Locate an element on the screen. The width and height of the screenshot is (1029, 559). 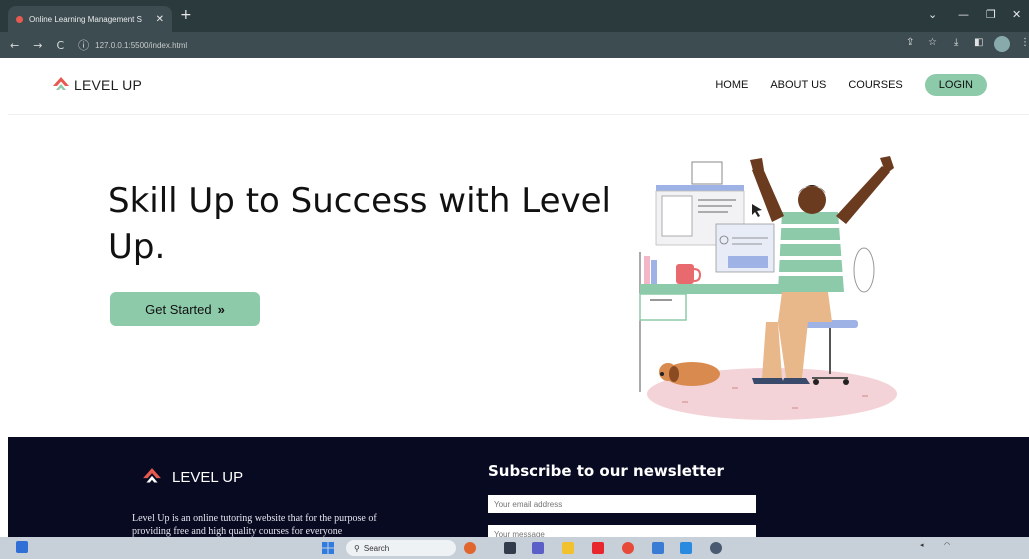
settings-gear-icon is located at coordinates (716, 548).